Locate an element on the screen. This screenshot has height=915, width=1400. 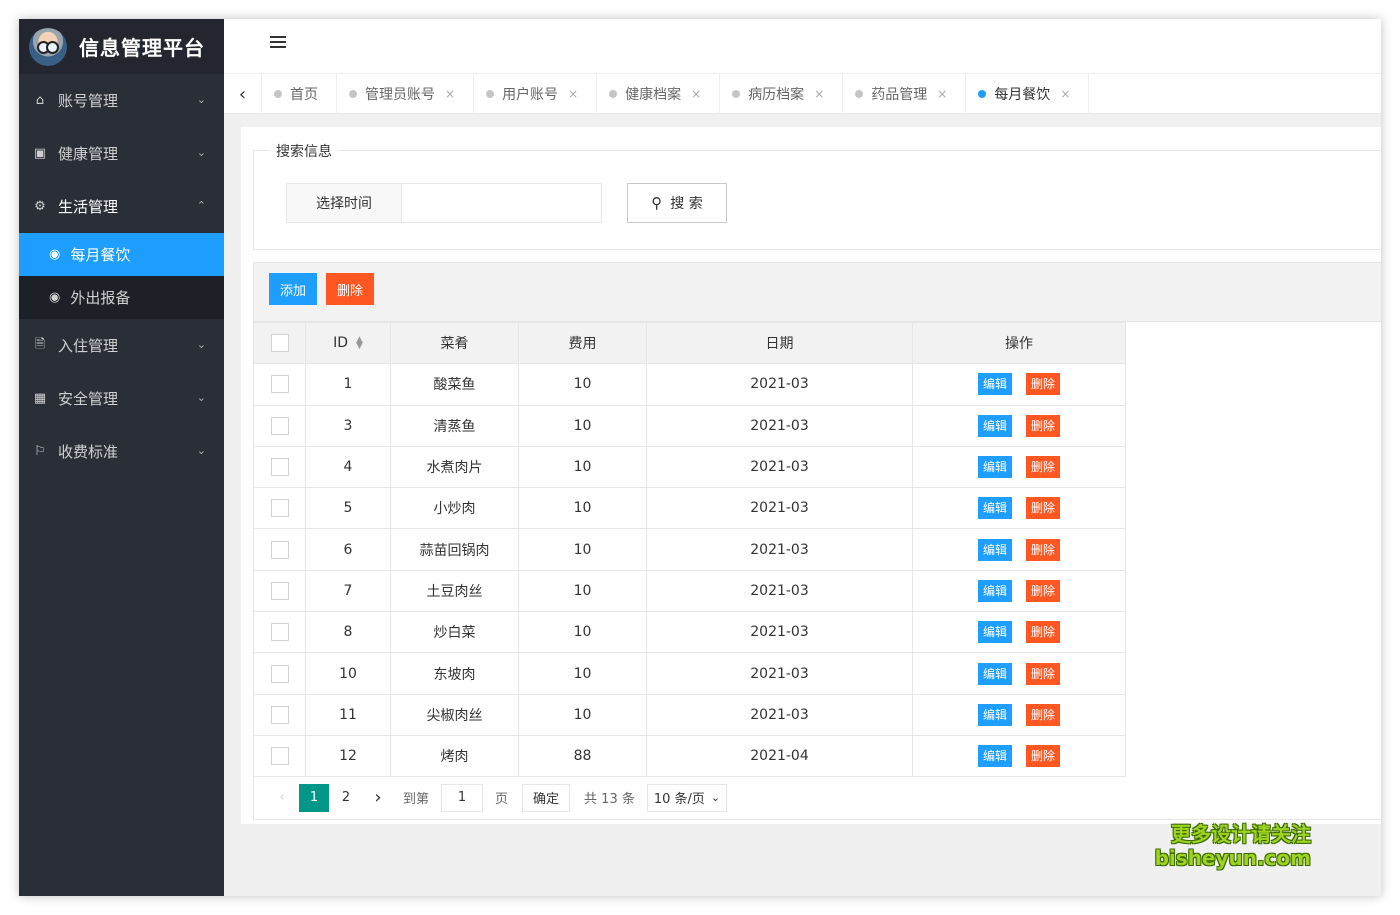
menu-toggle-icon is located at coordinates (278, 43).